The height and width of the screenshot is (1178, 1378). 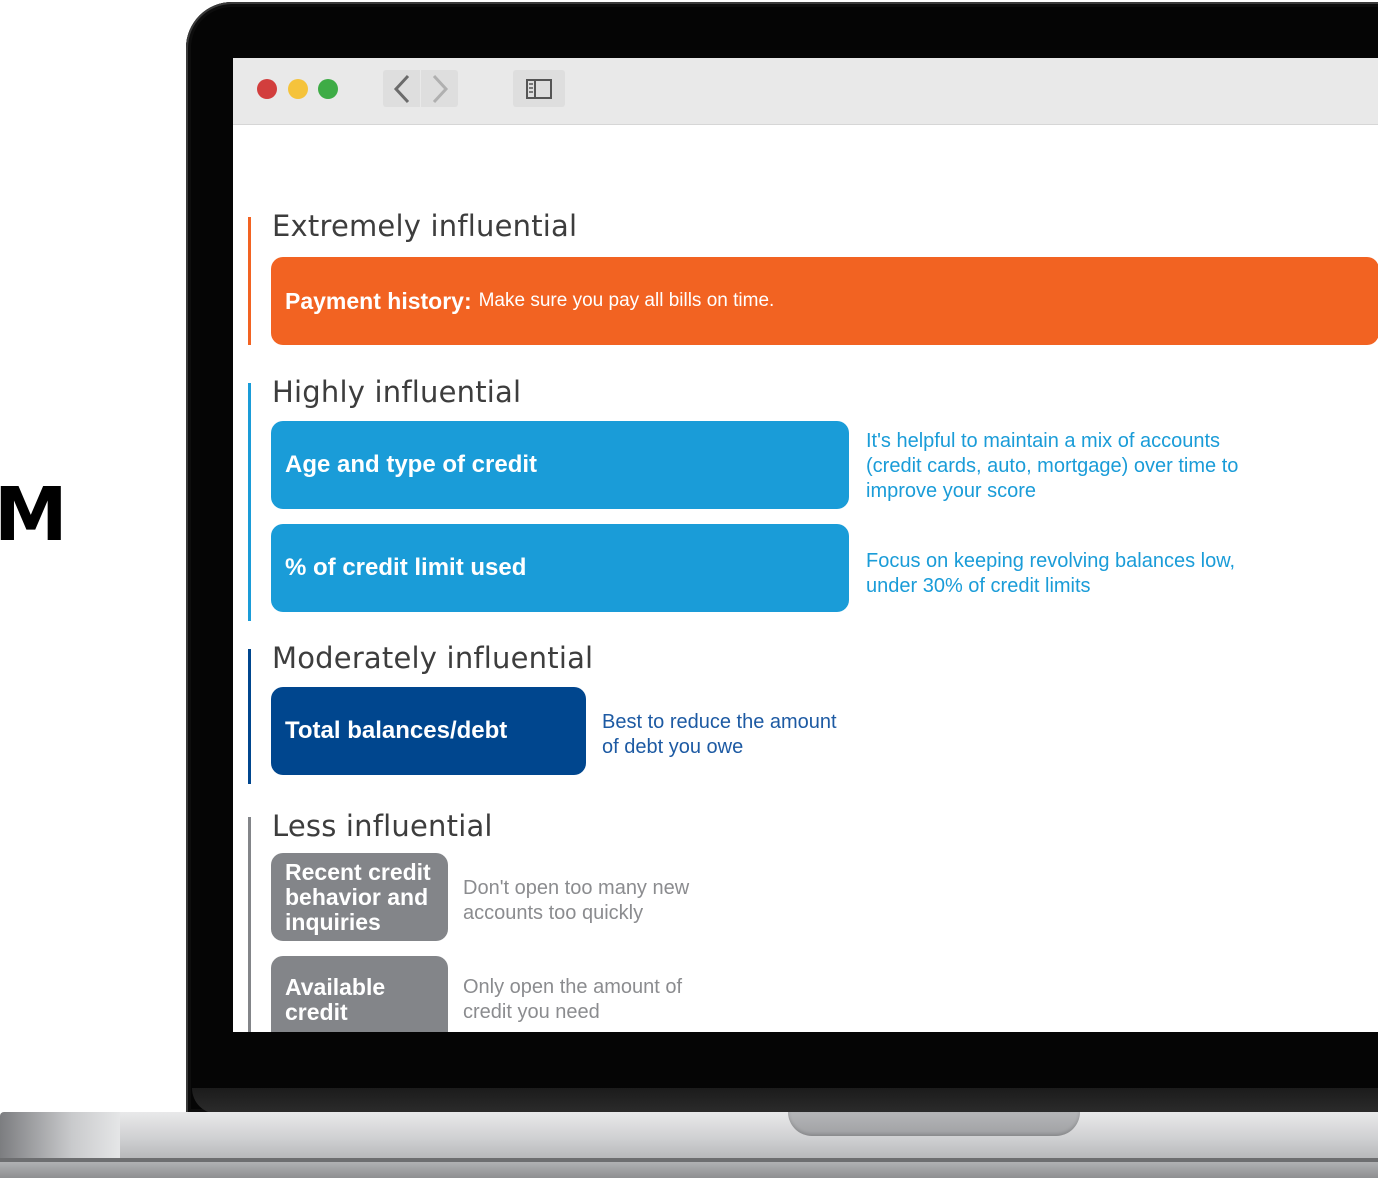 I want to click on section-title: Moderately influential, so click(x=433, y=658).